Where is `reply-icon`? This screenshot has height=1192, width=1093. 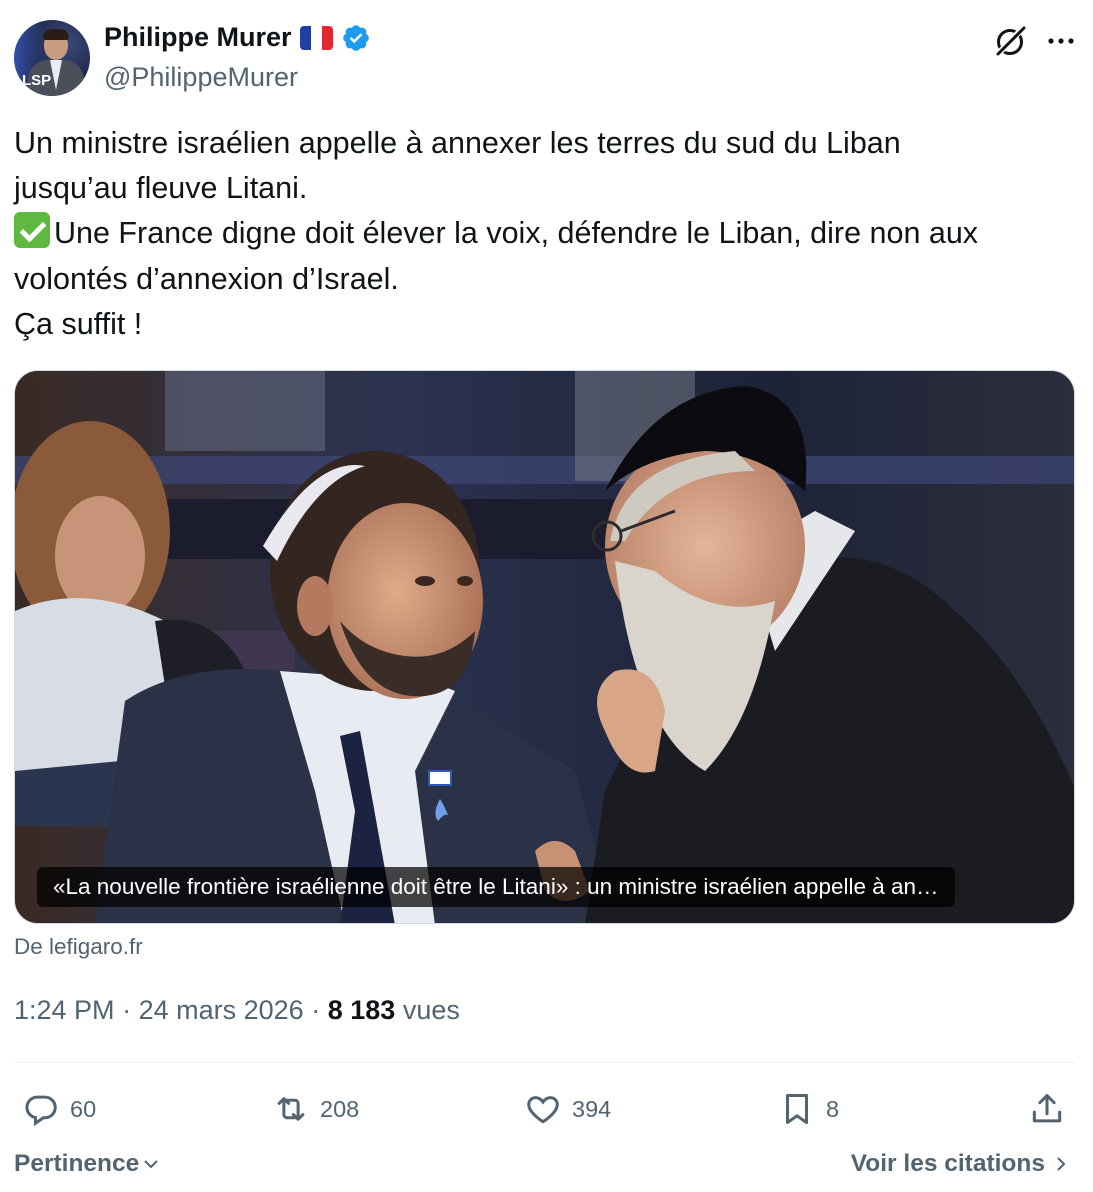
reply-icon is located at coordinates (41, 1111).